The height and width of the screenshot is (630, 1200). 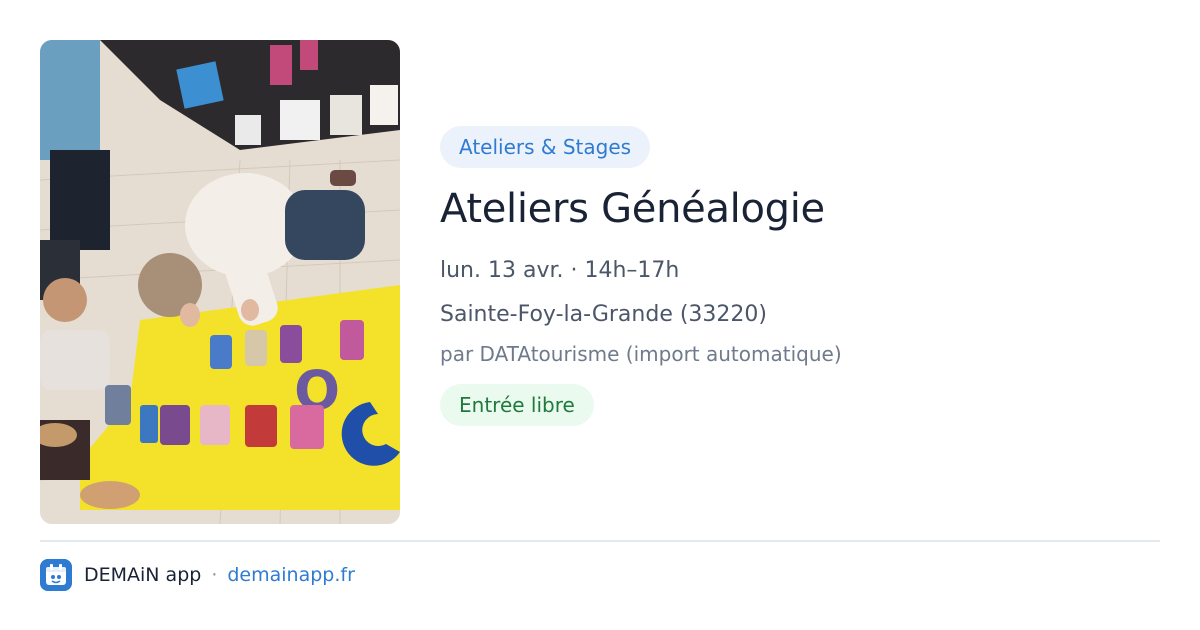 What do you see at coordinates (545, 147) in the screenshot?
I see `category-badge: Ateliers & Stages` at bounding box center [545, 147].